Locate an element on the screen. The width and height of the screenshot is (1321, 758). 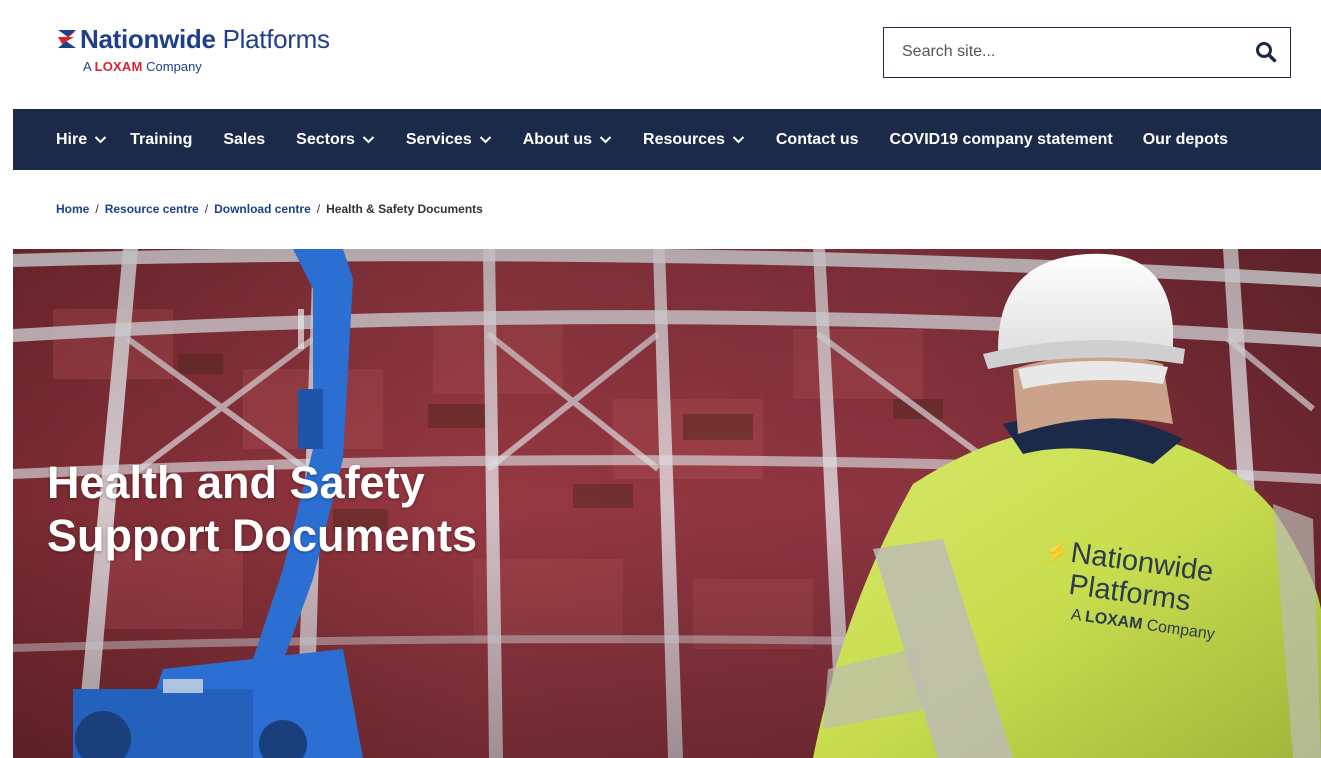
hero-title-line-2: Support Documents is located at coordinates (262, 535).